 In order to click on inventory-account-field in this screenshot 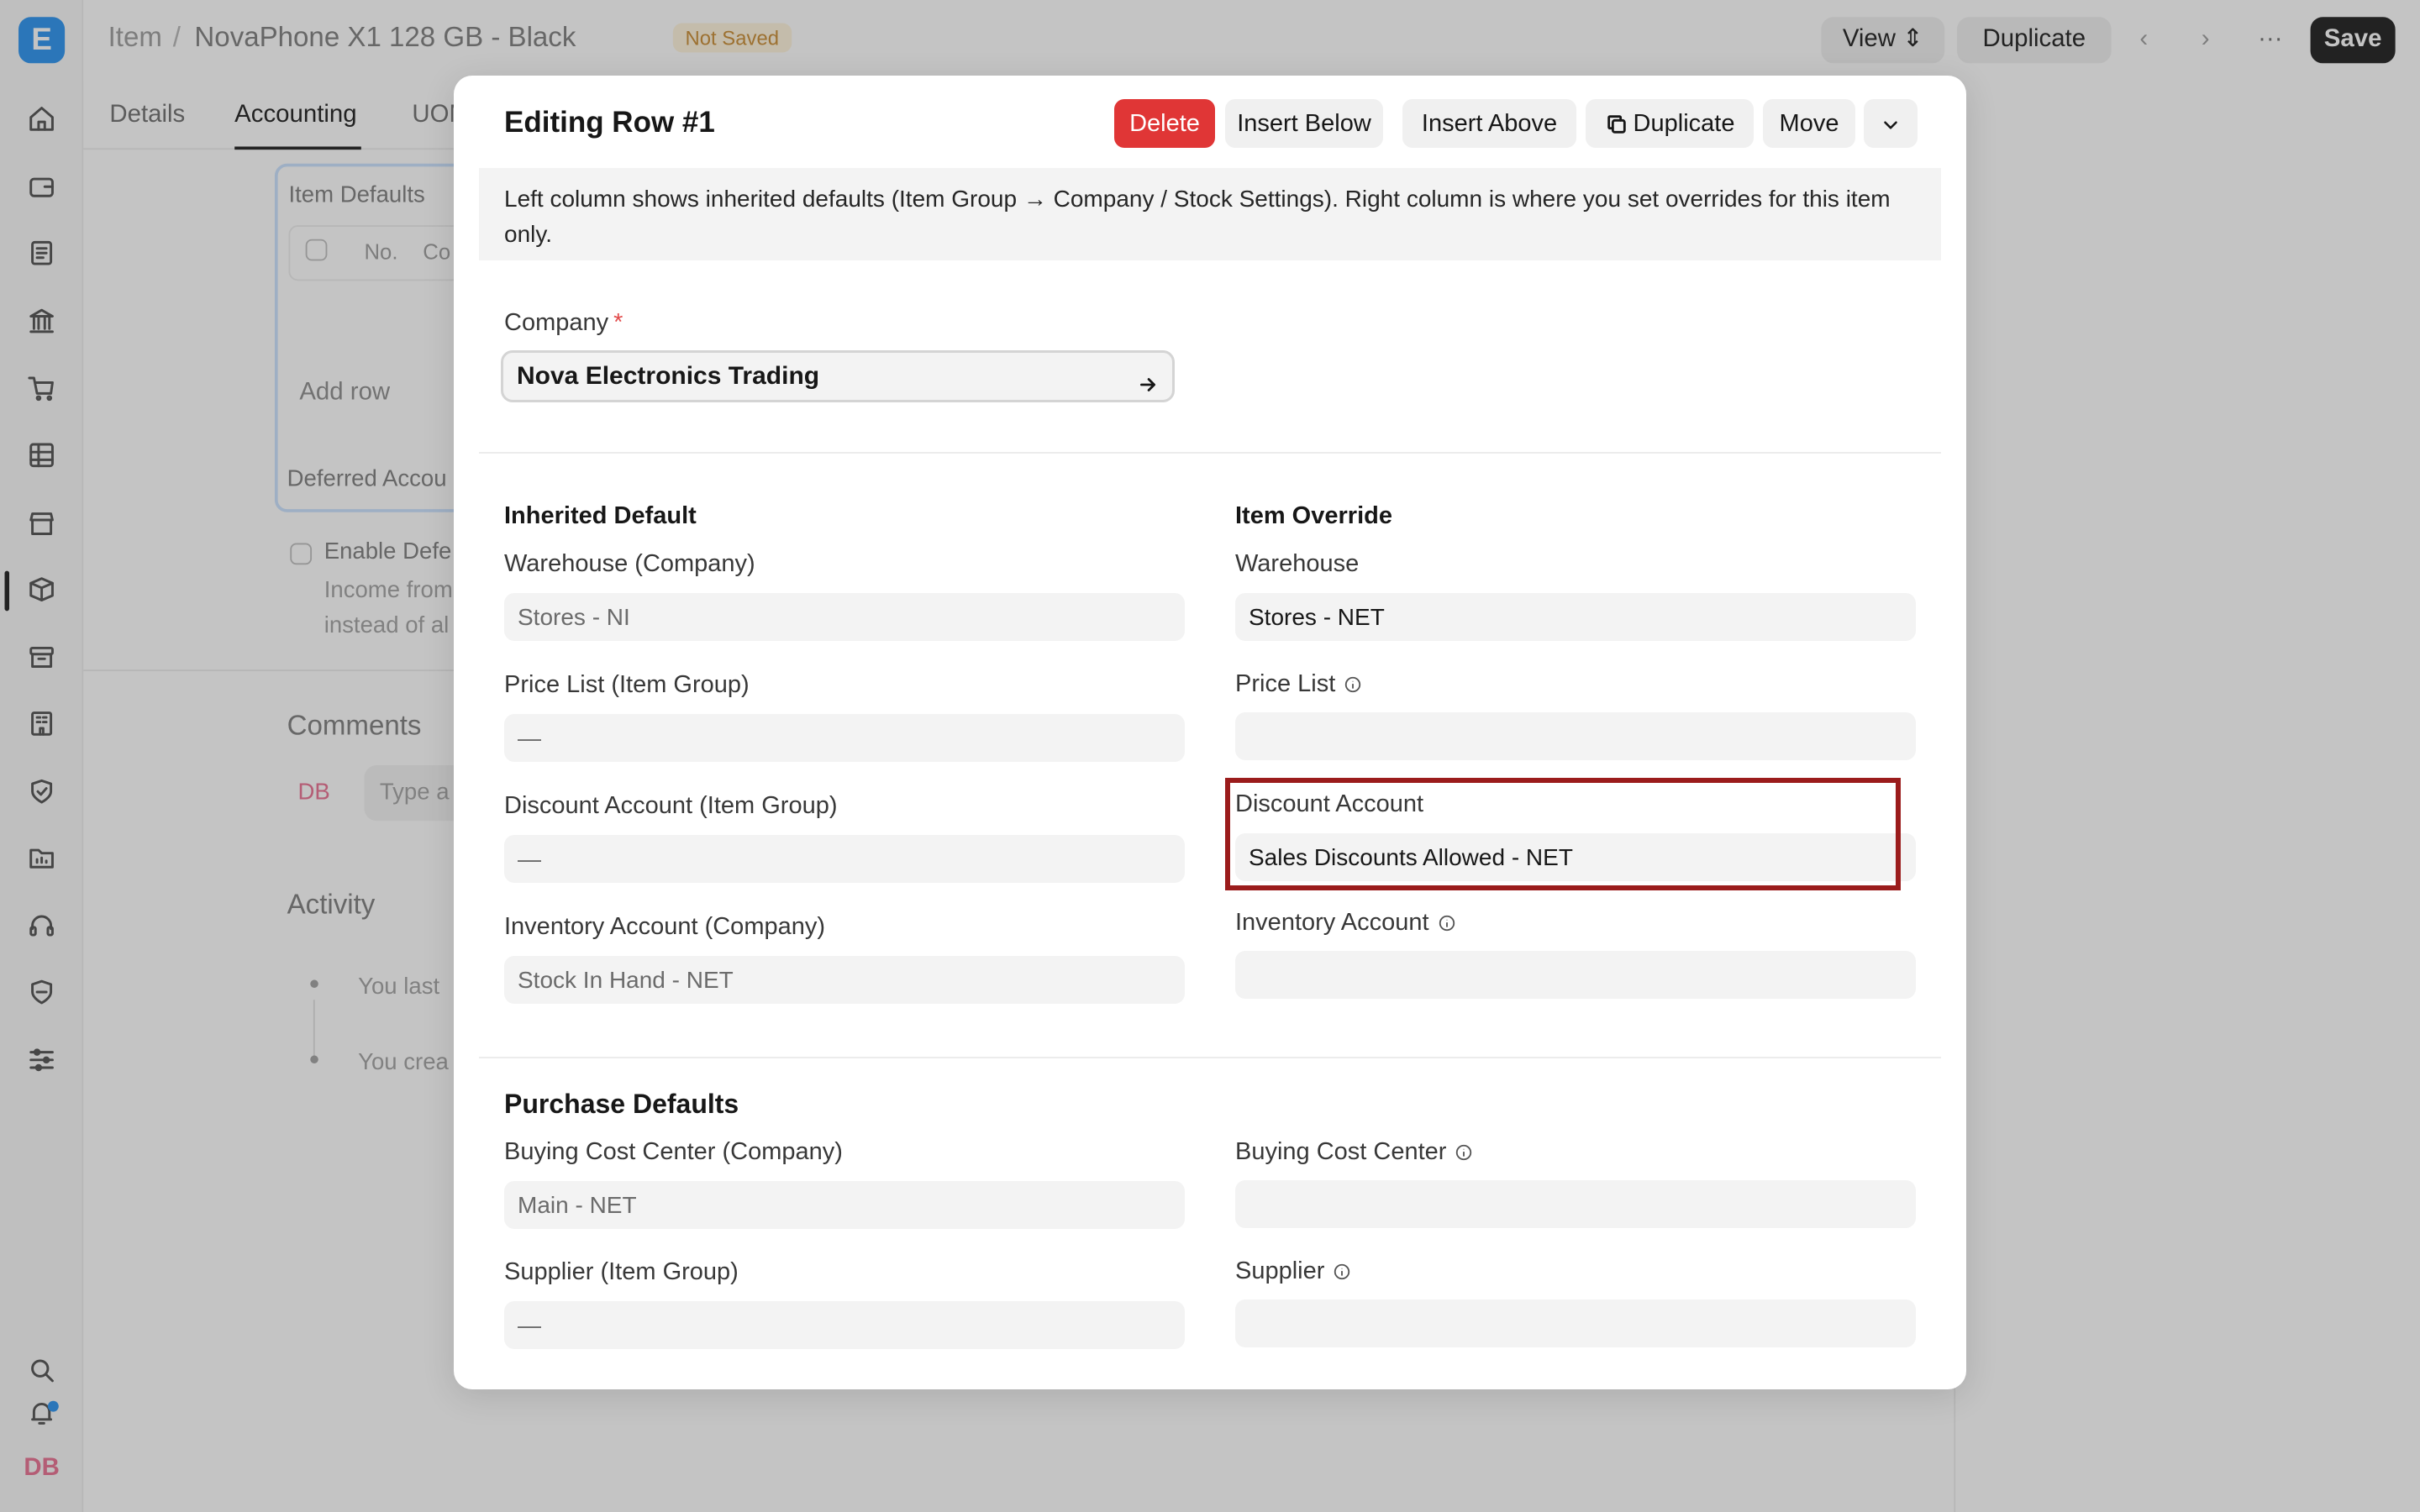, I will do `click(1575, 975)`.